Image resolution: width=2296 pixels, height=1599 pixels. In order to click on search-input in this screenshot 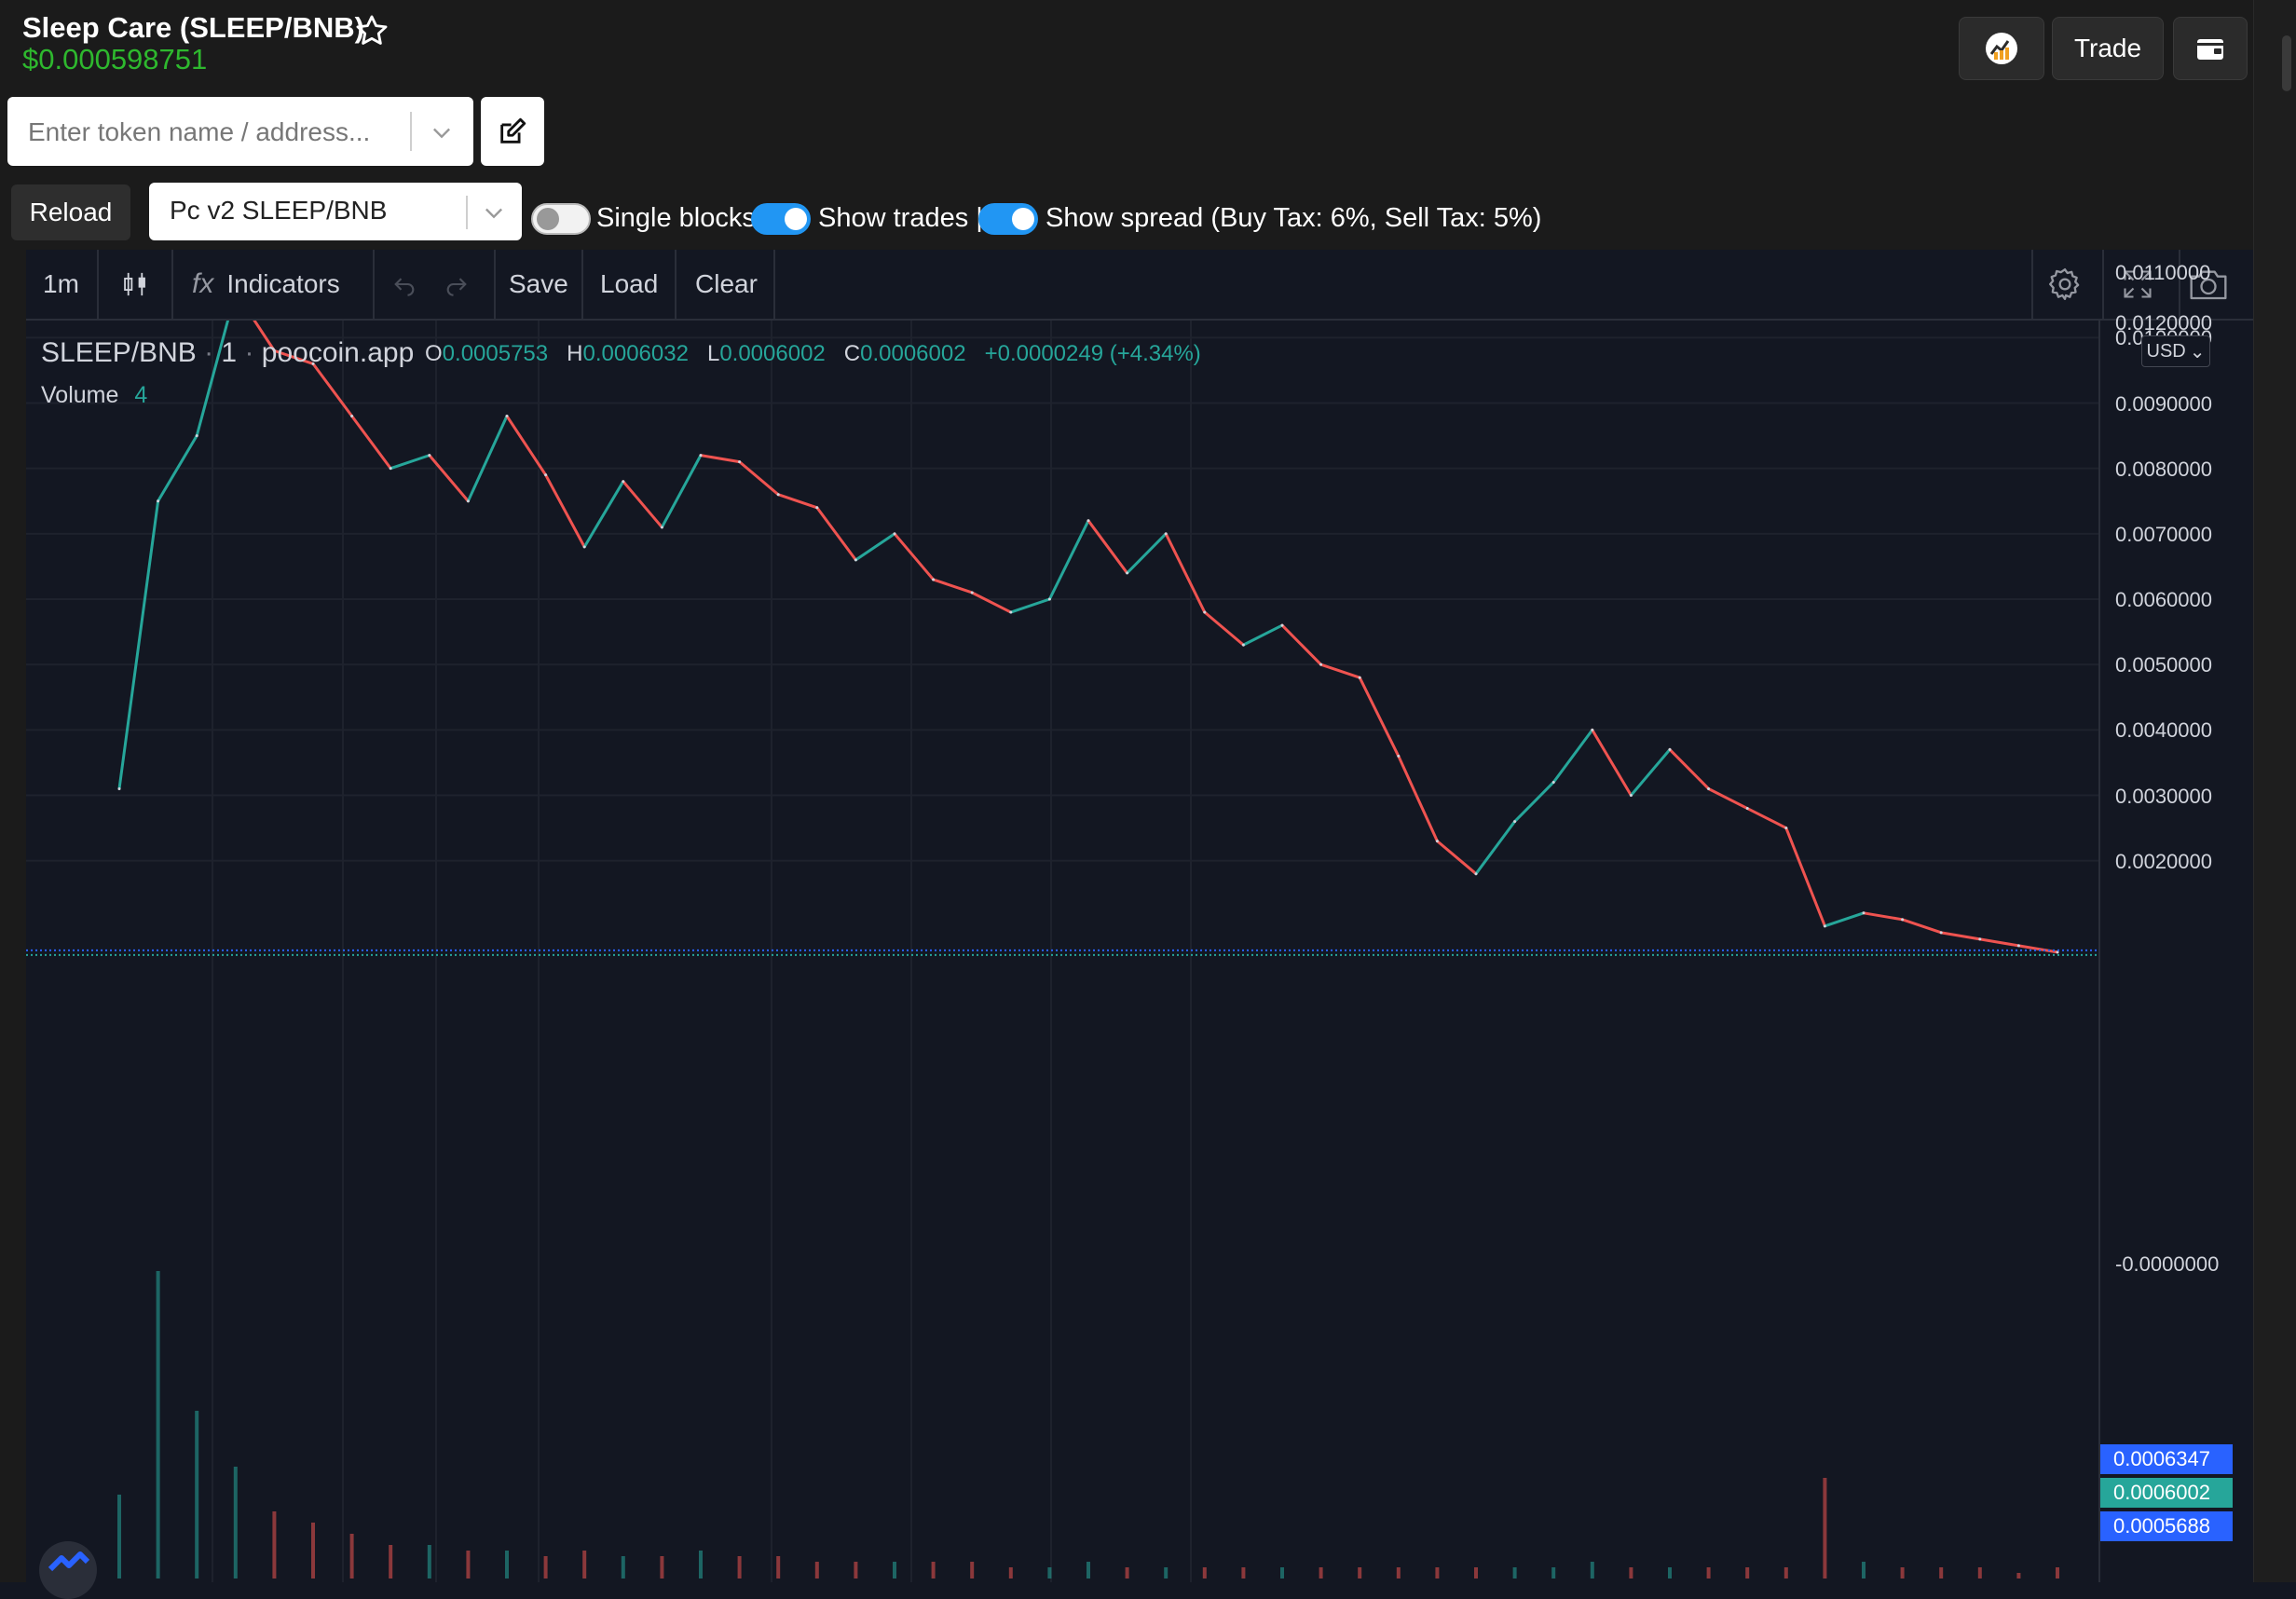, I will do `click(214, 132)`.